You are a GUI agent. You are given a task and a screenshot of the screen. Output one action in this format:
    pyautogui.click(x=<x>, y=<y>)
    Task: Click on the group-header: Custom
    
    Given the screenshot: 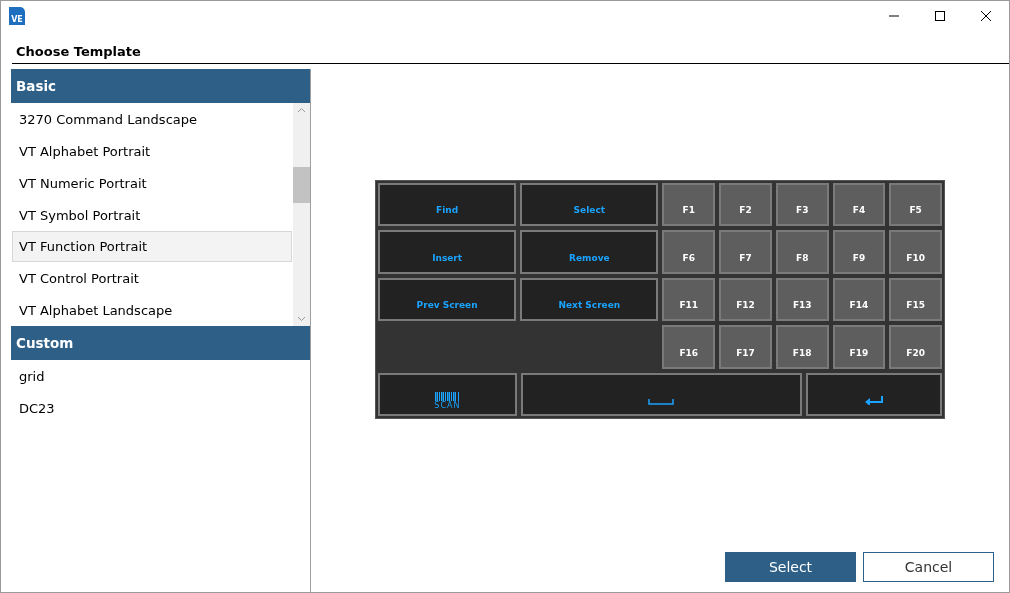 What is the action you would take?
    pyautogui.click(x=160, y=343)
    